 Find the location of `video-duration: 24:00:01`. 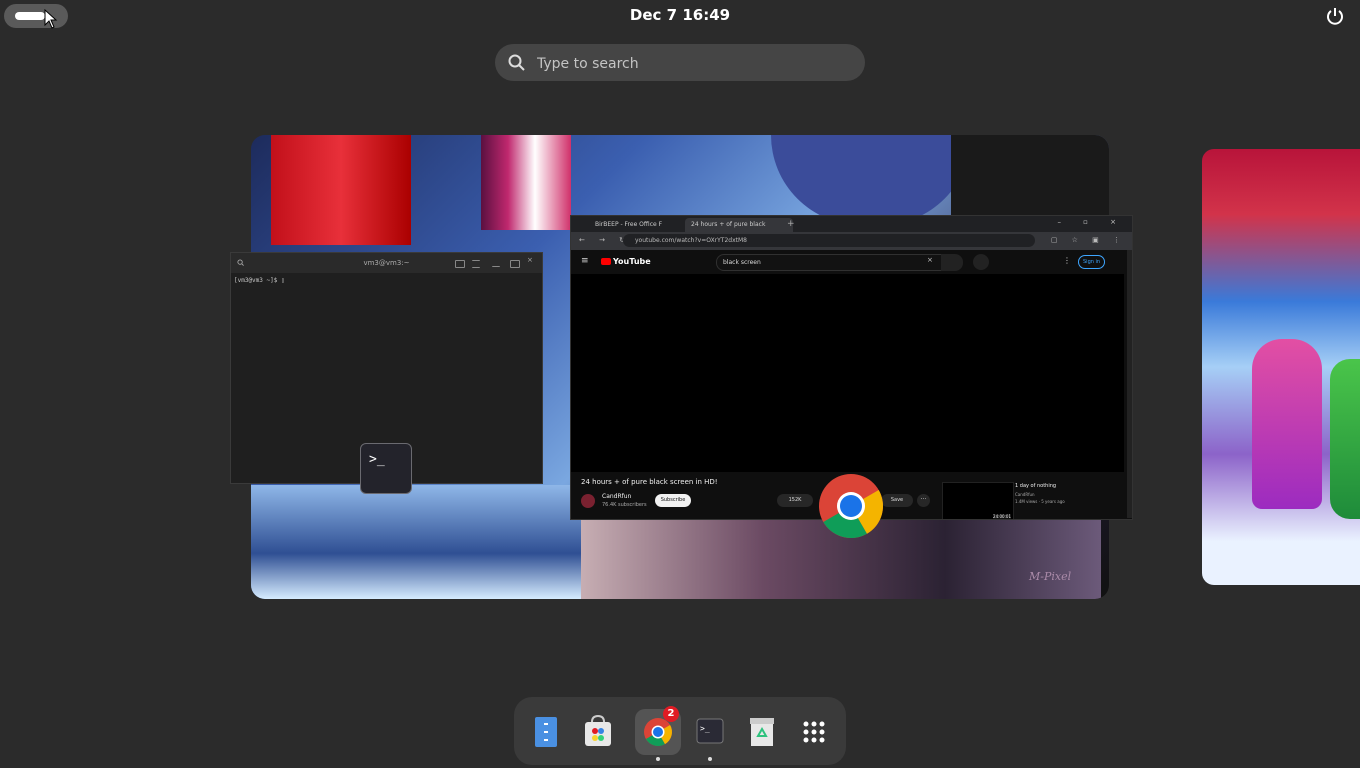

video-duration: 24:00:01 is located at coordinates (1002, 516).